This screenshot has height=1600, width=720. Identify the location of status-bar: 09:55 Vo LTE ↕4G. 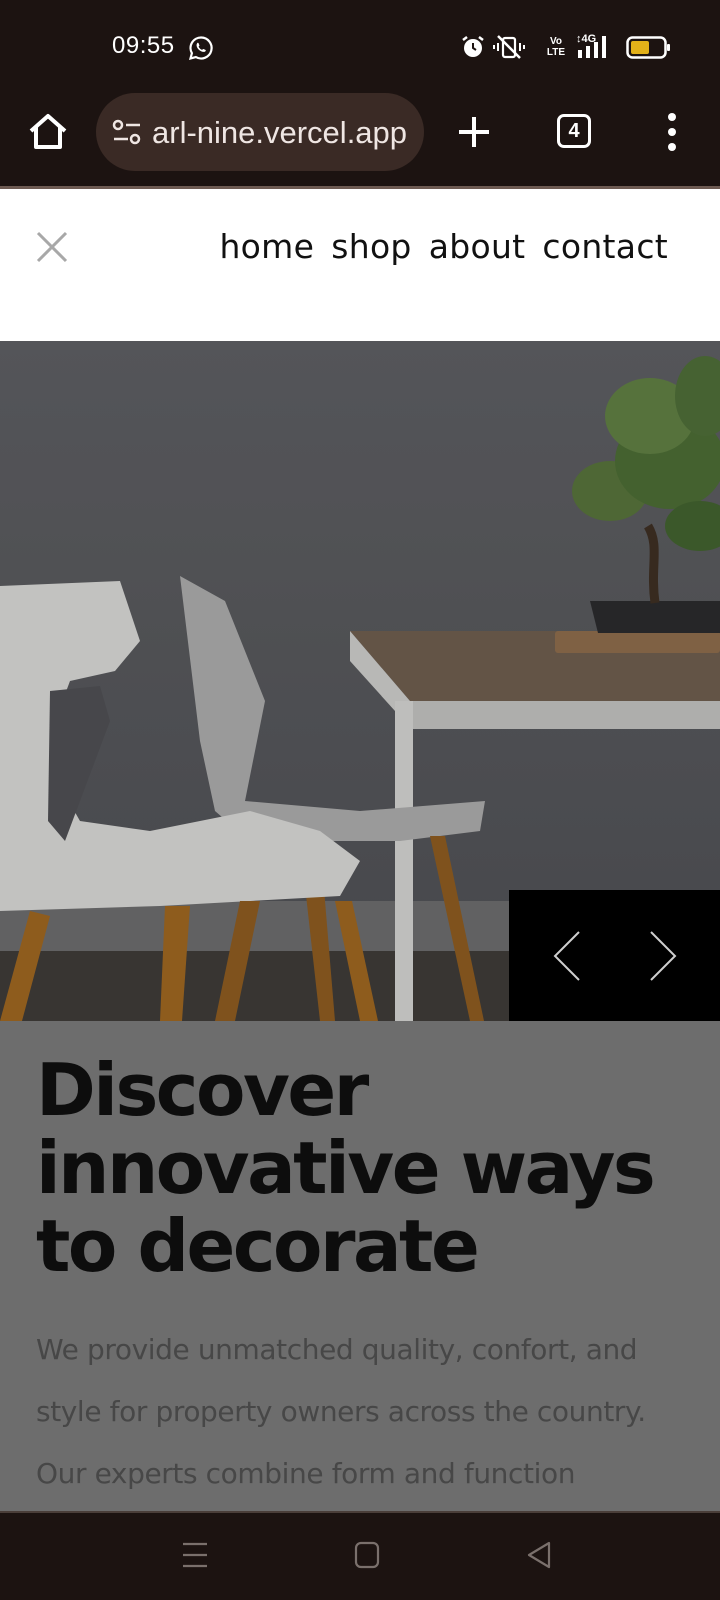
(360, 45).